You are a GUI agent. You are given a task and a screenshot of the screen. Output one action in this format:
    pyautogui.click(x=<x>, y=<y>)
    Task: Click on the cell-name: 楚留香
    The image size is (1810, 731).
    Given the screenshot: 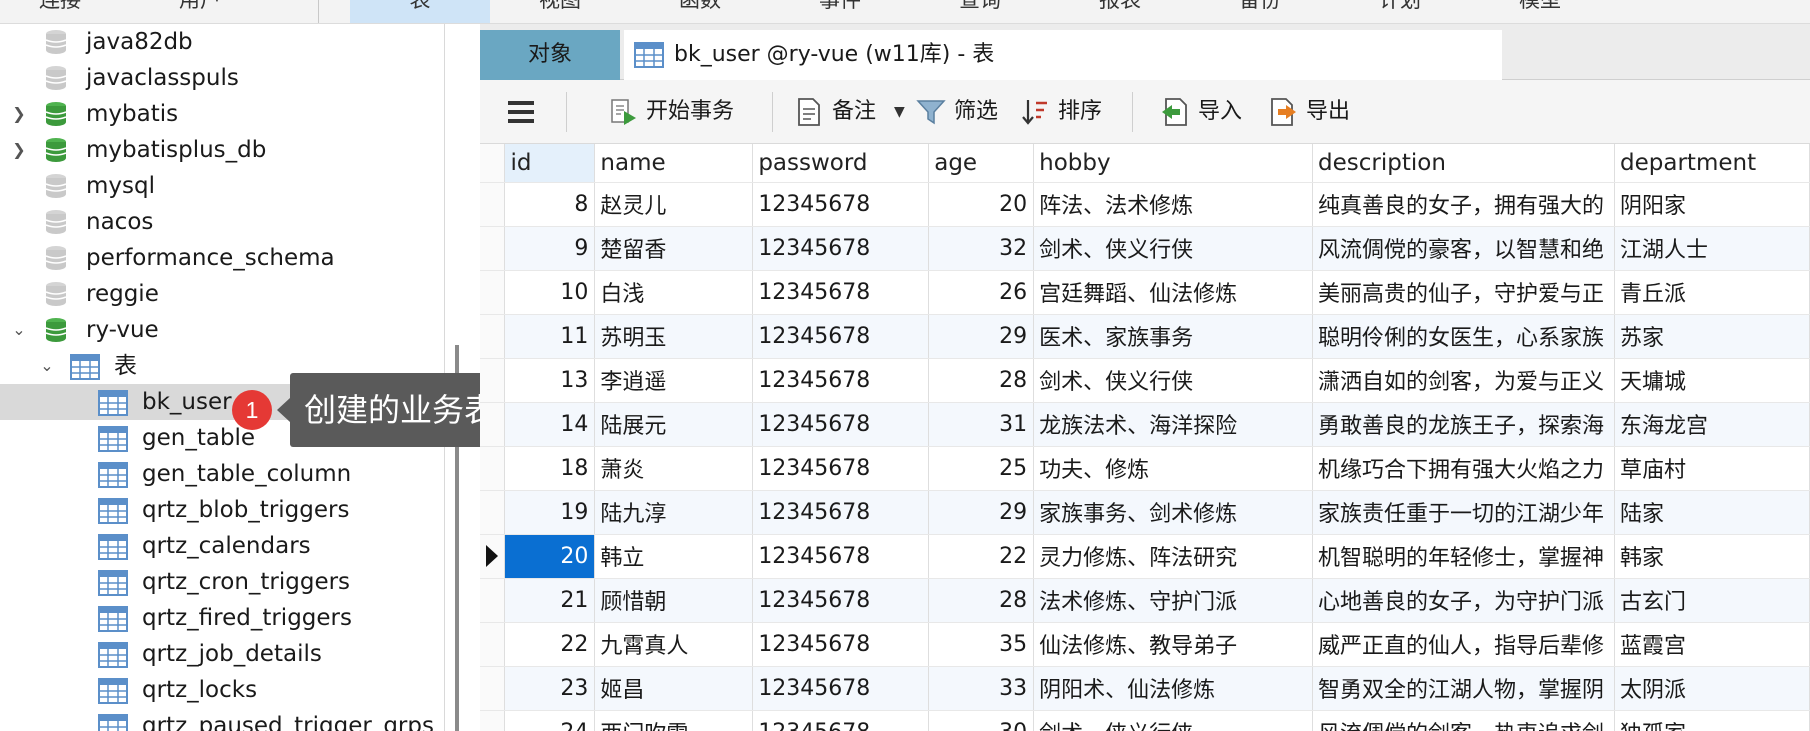 What is the action you would take?
    pyautogui.click(x=674, y=248)
    